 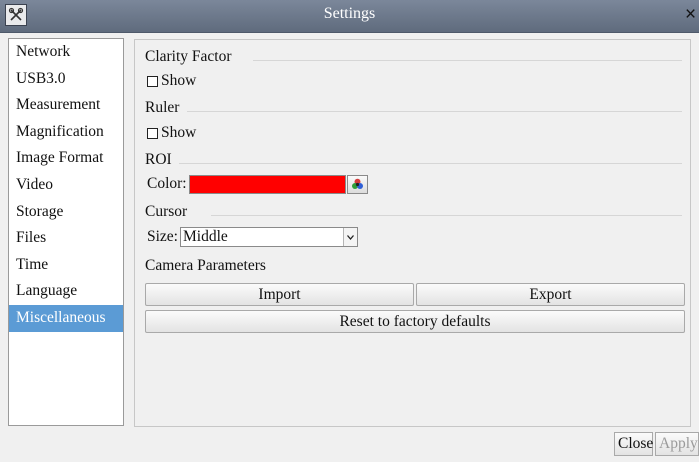 I want to click on sidebar-item-video: Video, so click(x=66, y=185).